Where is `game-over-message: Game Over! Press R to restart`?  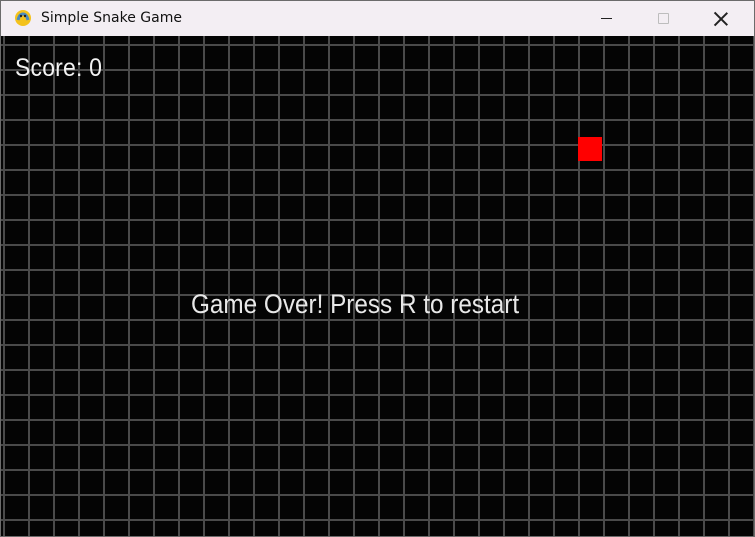 game-over-message: Game Over! Press R to restart is located at coordinates (355, 304).